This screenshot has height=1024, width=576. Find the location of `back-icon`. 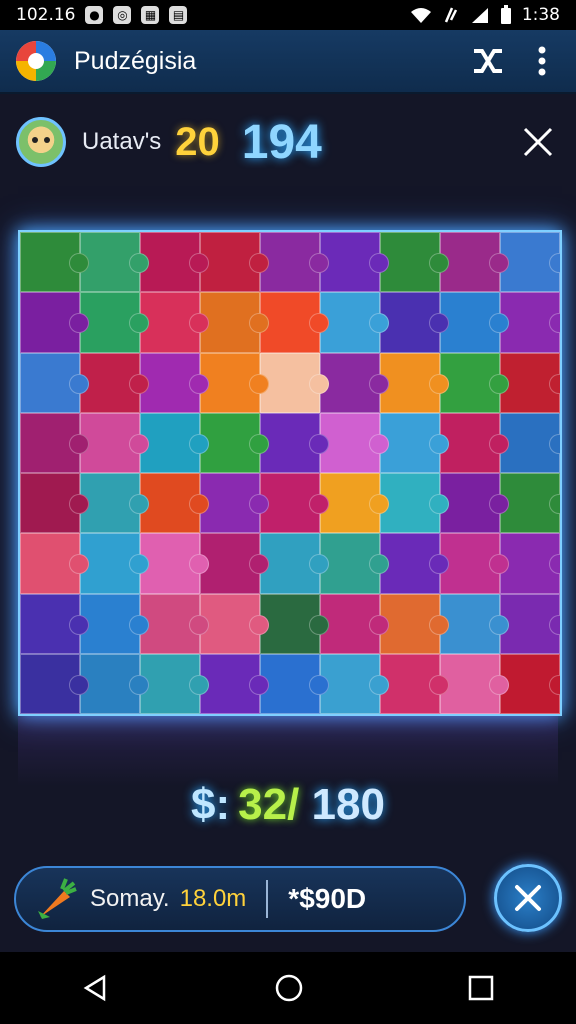

back-icon is located at coordinates (96, 988).